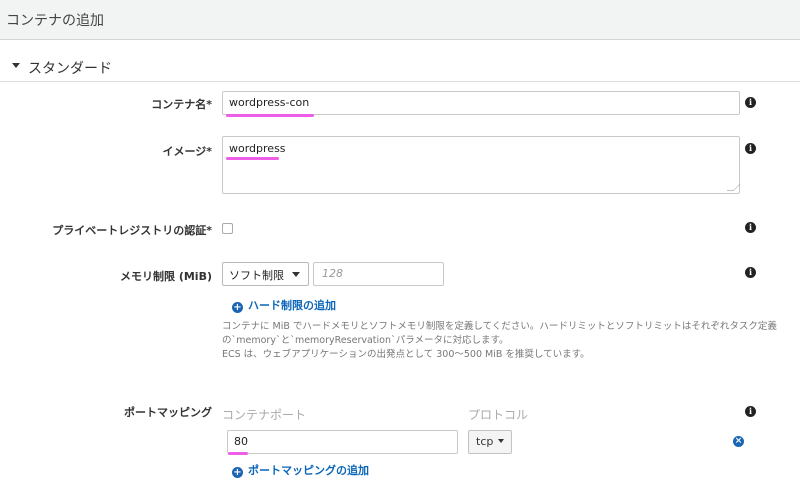 This screenshot has height=485, width=800. I want to click on section-title: スタンダード, so click(70, 69).